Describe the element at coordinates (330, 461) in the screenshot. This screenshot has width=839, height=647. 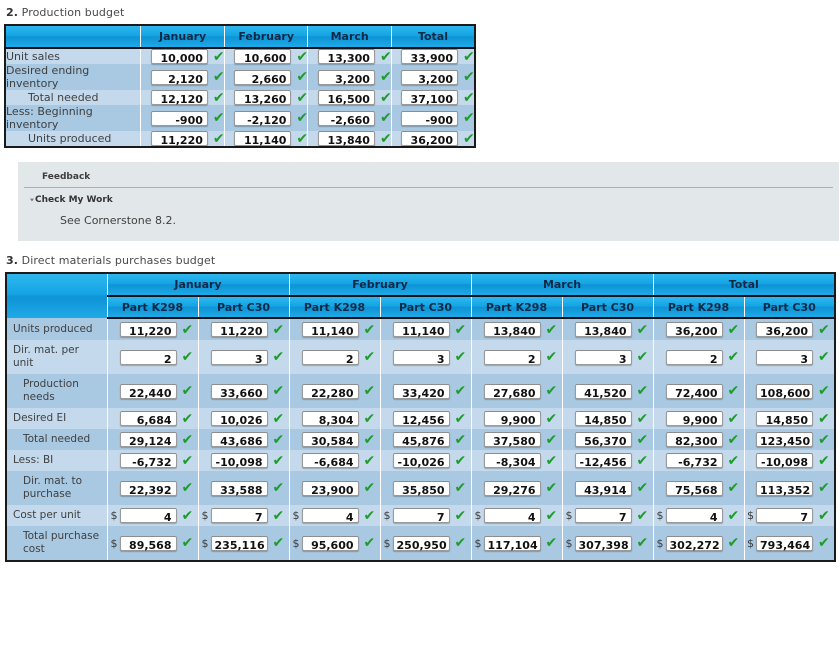
I see `value-input: -6,684` at that location.